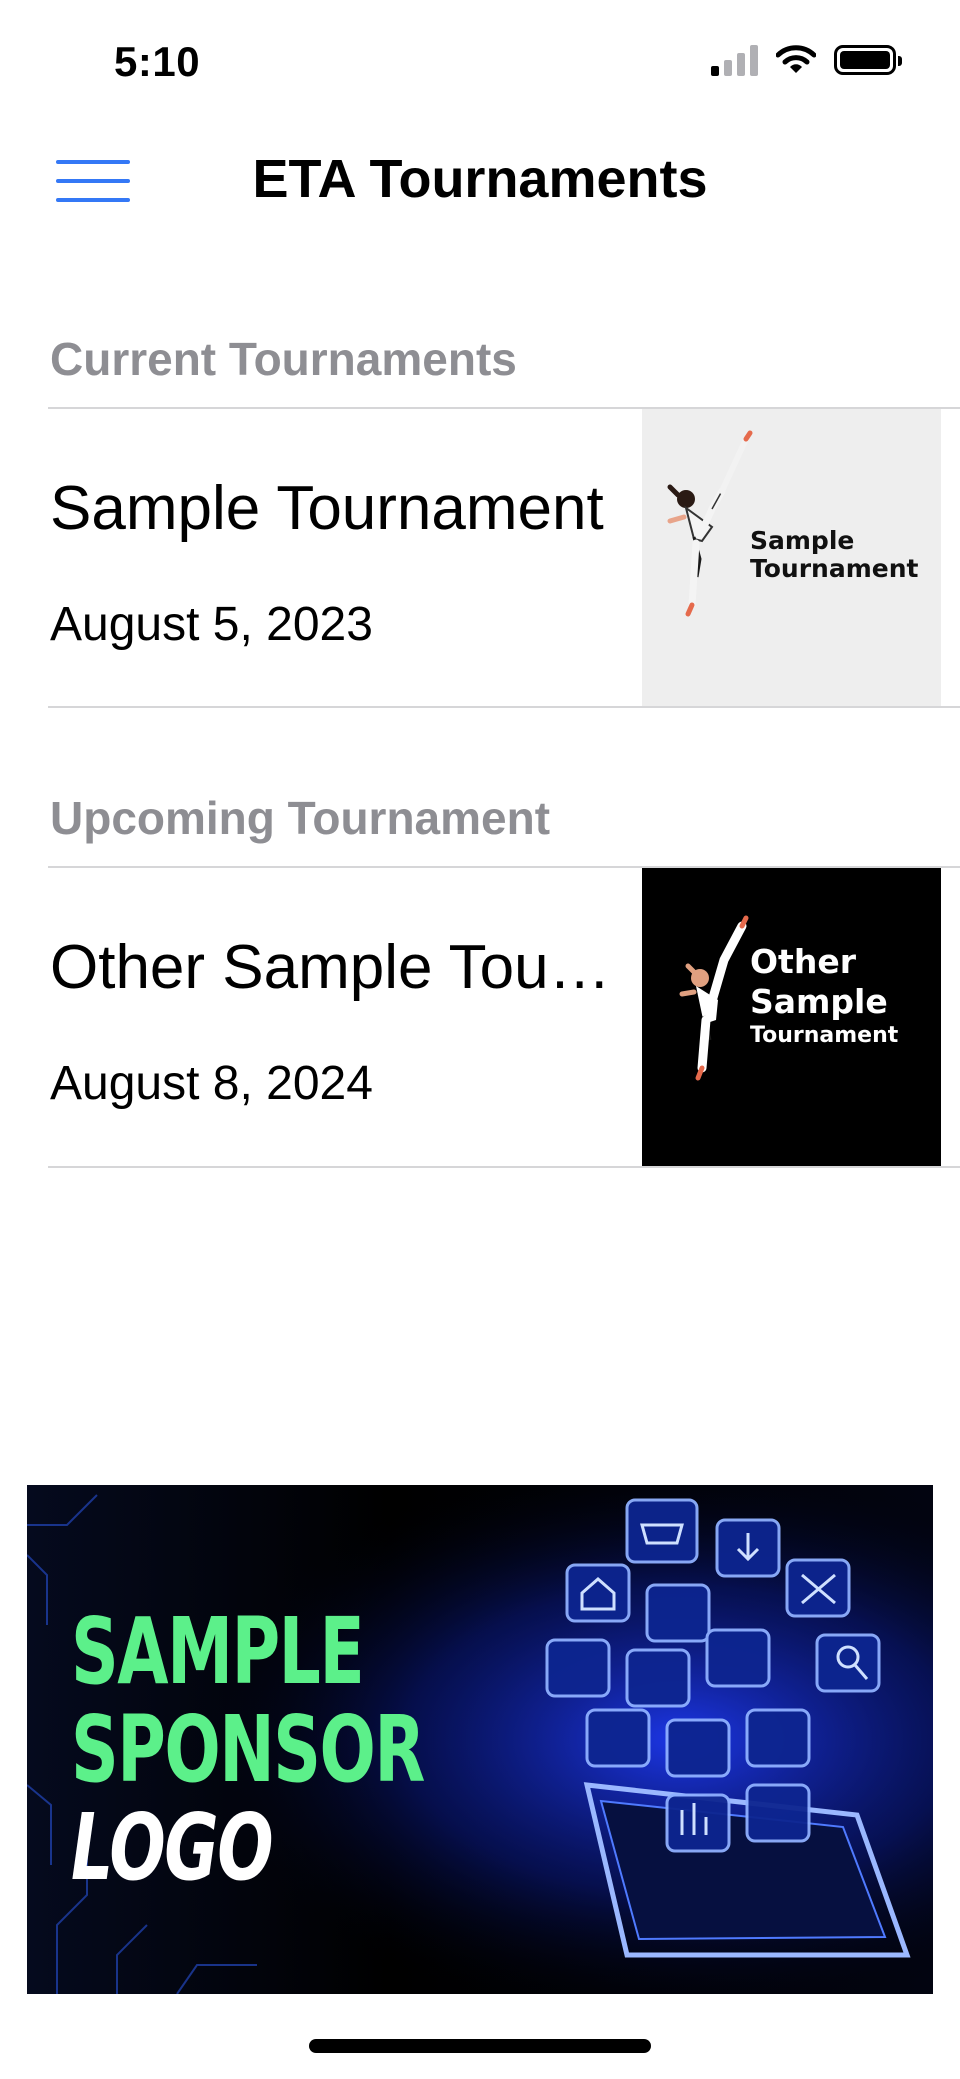 Image resolution: width=960 pixels, height=2079 pixels. What do you see at coordinates (340, 967) in the screenshot?
I see `tournament-title: Other Sample Tournament` at bounding box center [340, 967].